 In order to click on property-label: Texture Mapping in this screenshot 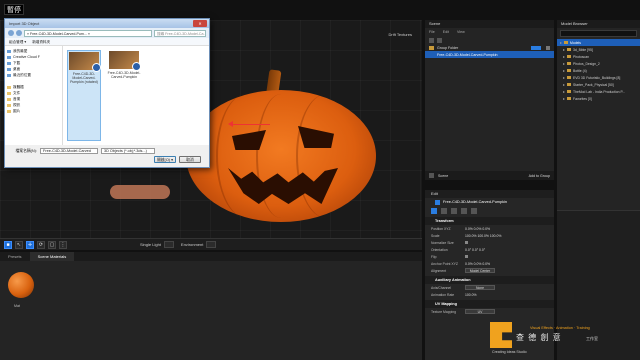, I will do `click(444, 311)`.